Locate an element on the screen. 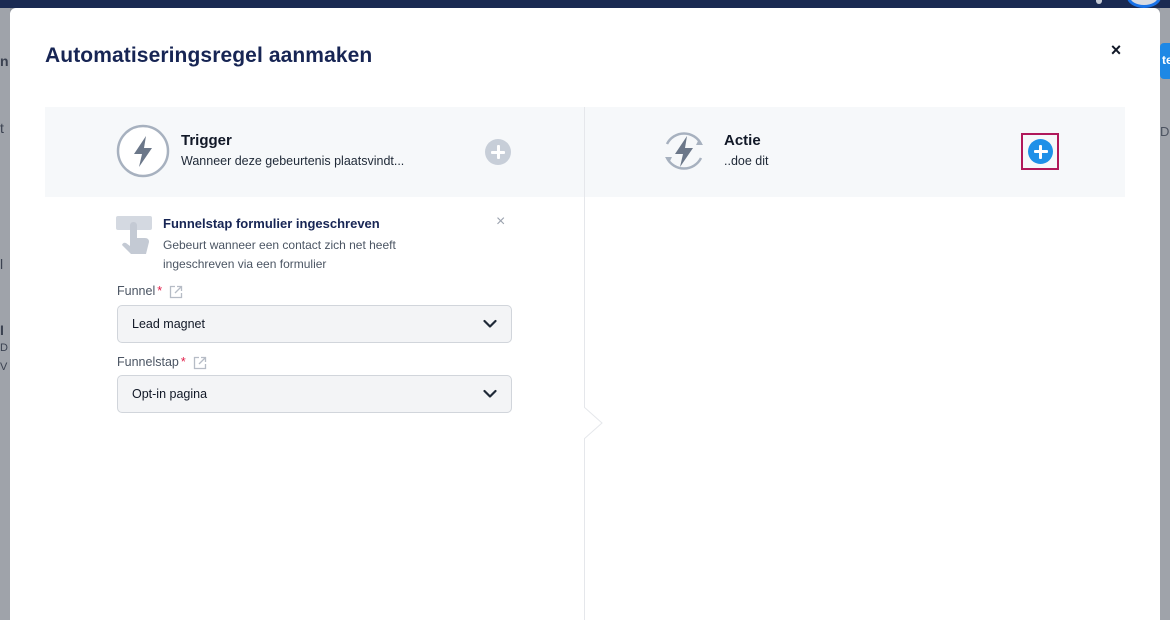  funnel-label: Funnel * is located at coordinates (139, 291).